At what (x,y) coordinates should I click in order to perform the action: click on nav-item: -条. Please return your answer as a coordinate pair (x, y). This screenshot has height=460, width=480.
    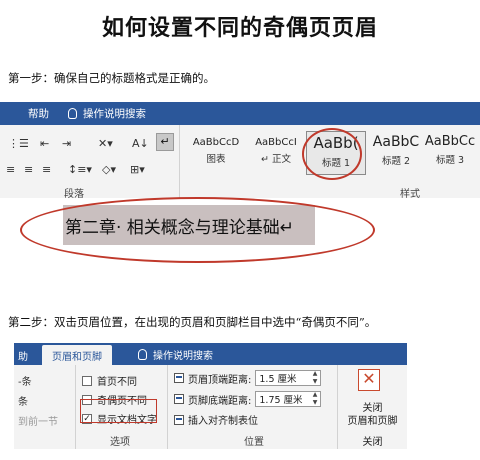
    Looking at the image, I should click on (25, 380).